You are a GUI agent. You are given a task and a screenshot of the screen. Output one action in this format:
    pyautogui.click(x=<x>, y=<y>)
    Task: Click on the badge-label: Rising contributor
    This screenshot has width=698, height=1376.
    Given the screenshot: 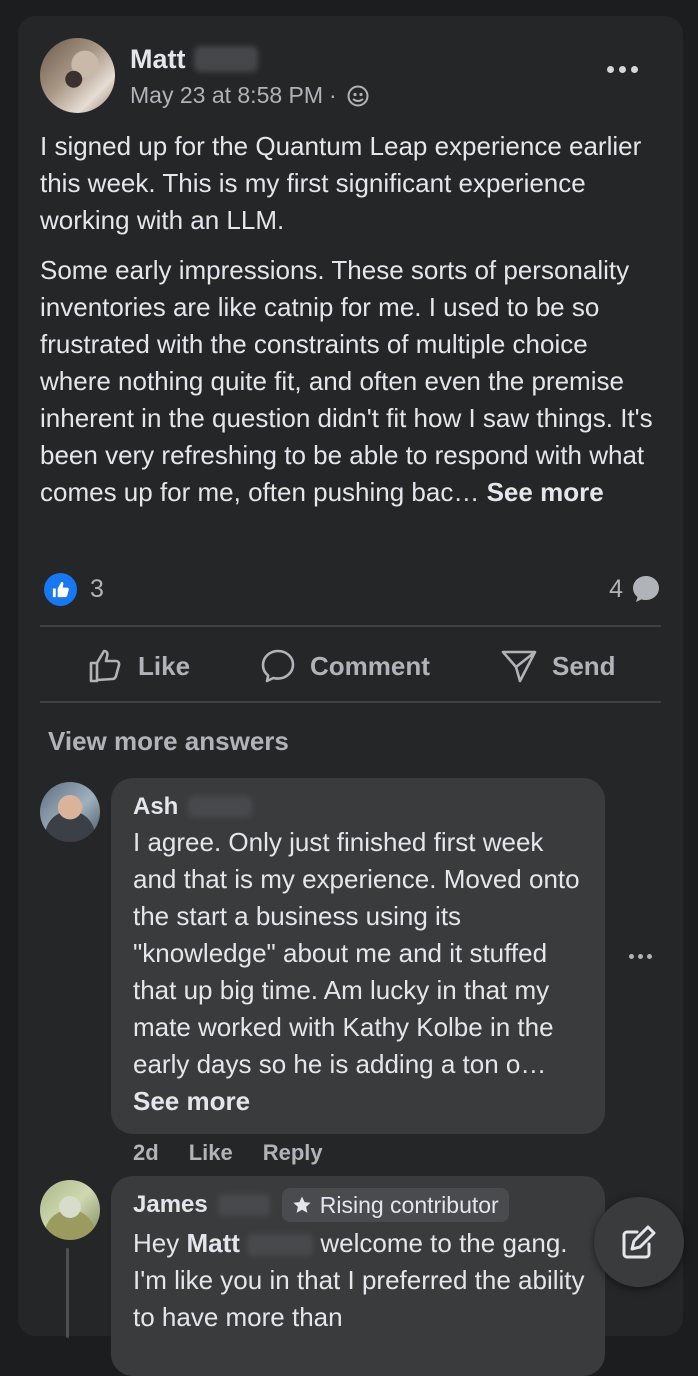 What is the action you would take?
    pyautogui.click(x=409, y=1204)
    